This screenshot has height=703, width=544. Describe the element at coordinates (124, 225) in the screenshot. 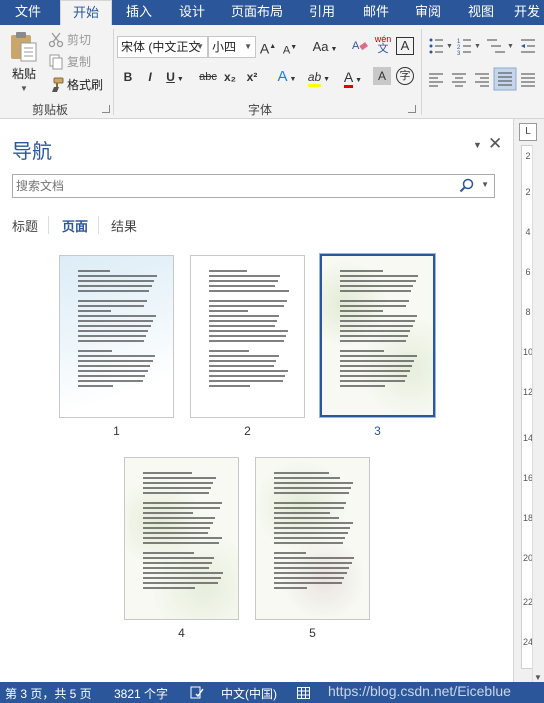

I see `tab-results: 结果` at that location.